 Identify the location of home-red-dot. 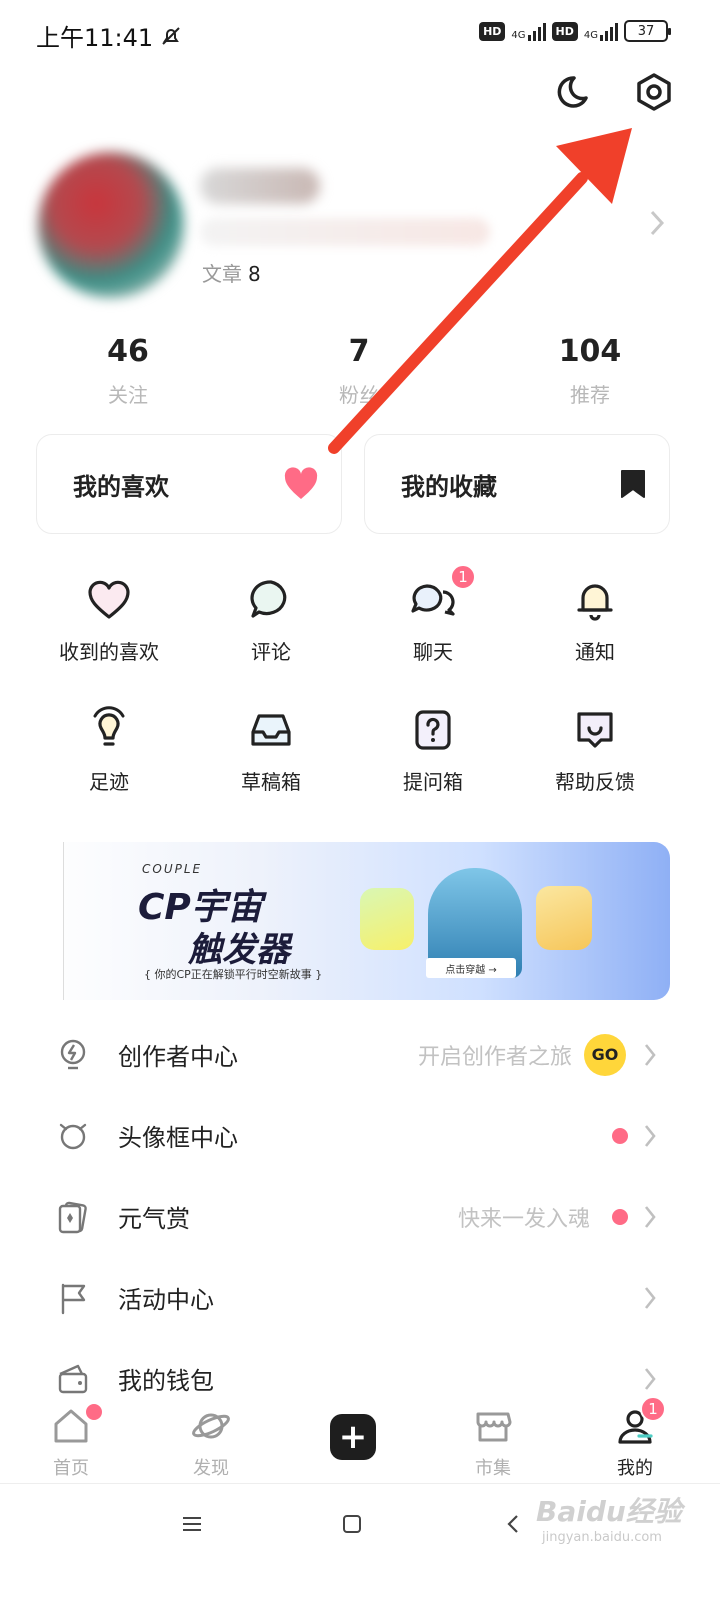
(94, 1412).